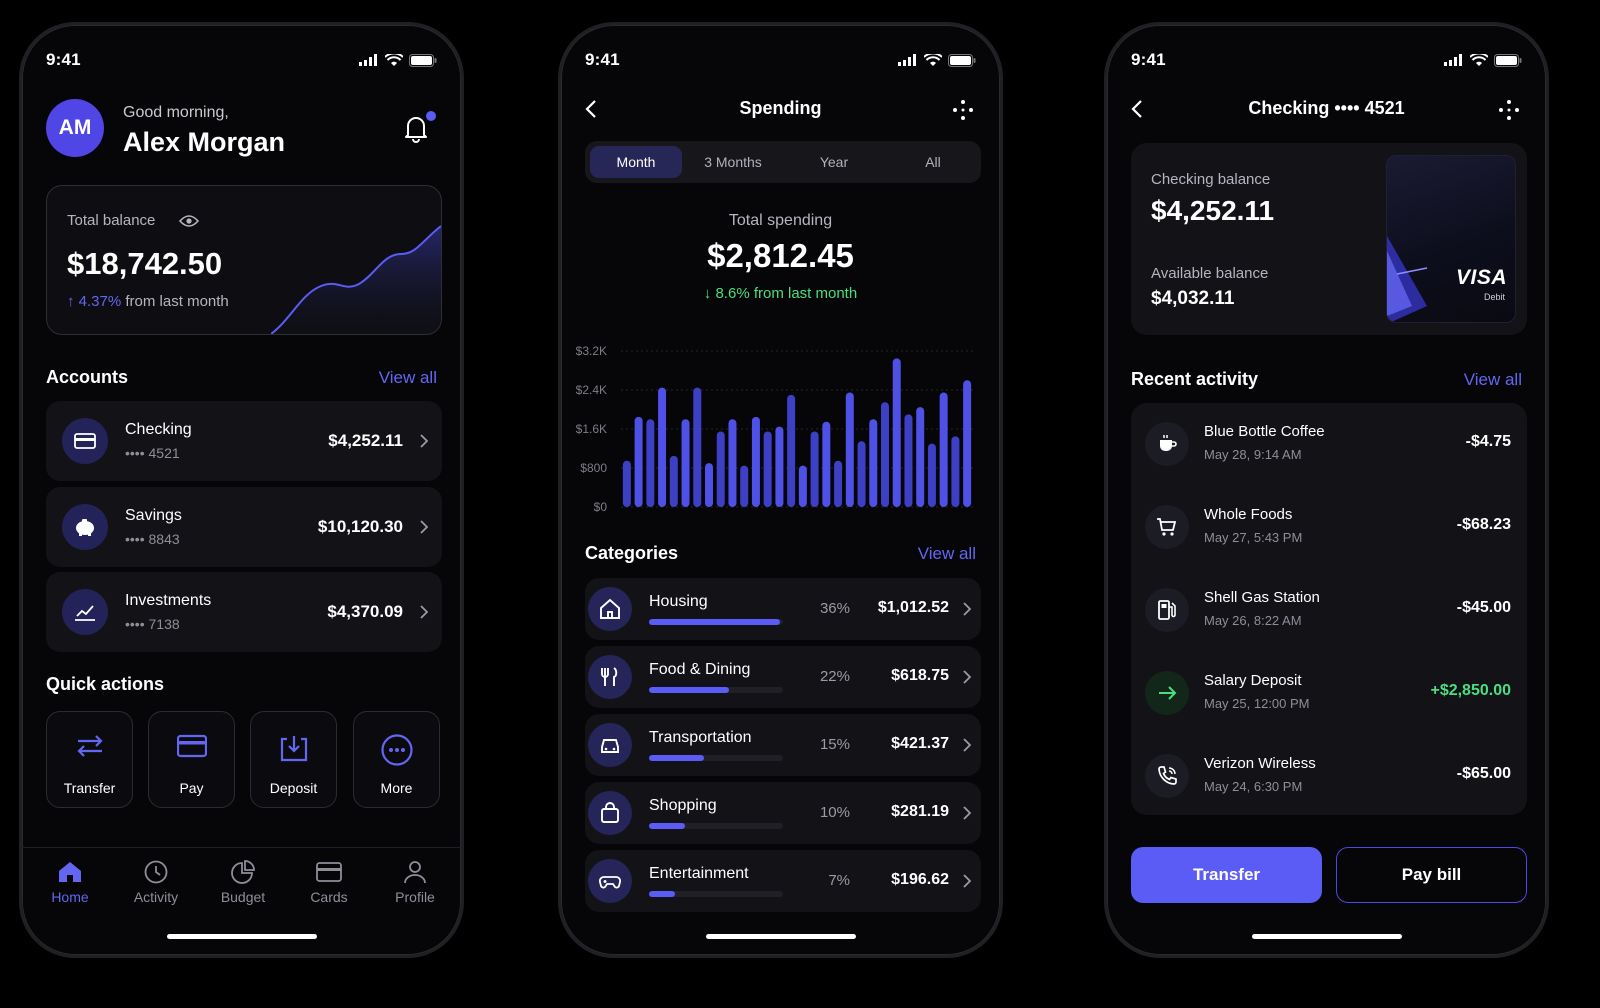 Image resolution: width=1600 pixels, height=1008 pixels. I want to click on tab-label: Home, so click(70, 897).